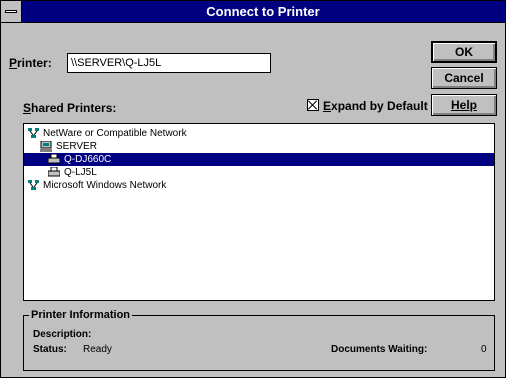 Image resolution: width=506 pixels, height=378 pixels. Describe the element at coordinates (50, 349) in the screenshot. I see `status-label: Status:` at that location.